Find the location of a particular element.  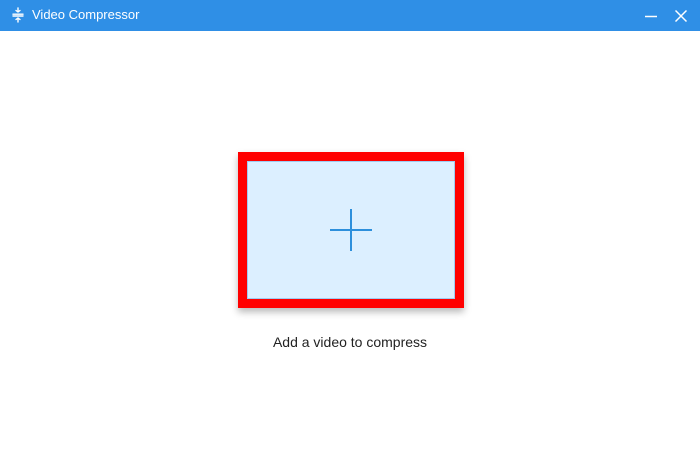

close-button is located at coordinates (681, 15).